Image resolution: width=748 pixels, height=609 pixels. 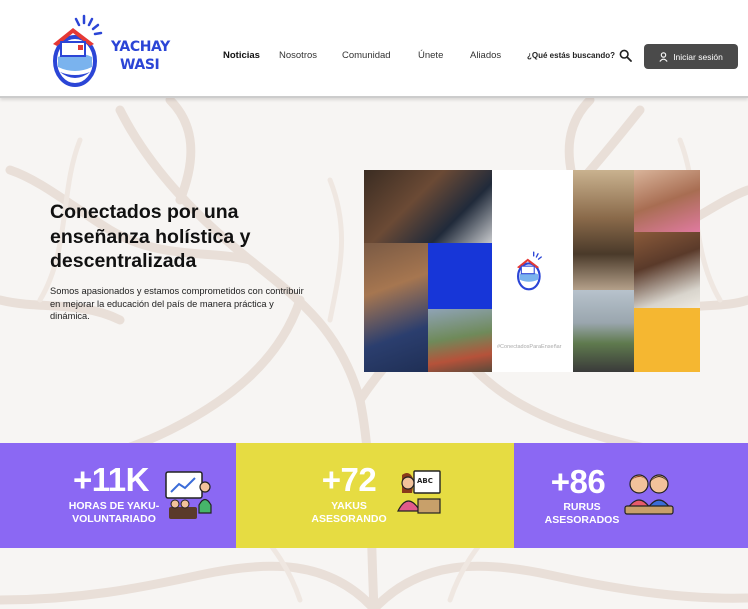 I want to click on stat-rurus: +86 RURUS ASESORADOS, so click(x=631, y=495).